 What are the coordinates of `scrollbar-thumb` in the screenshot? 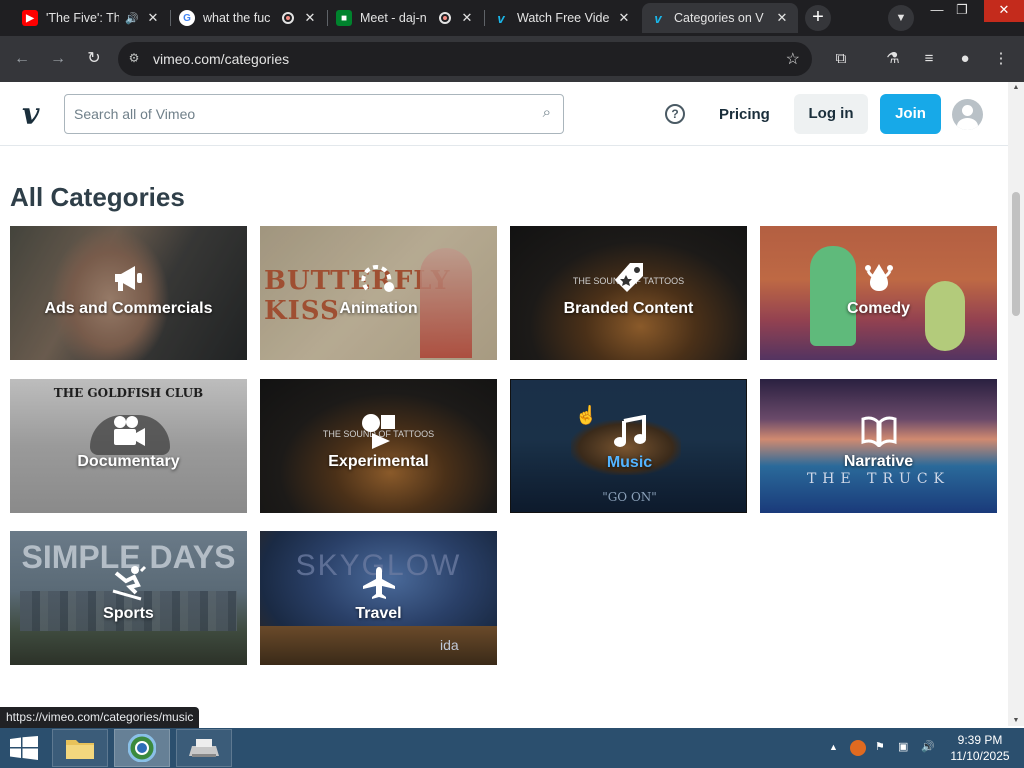 It's located at (1016, 254).